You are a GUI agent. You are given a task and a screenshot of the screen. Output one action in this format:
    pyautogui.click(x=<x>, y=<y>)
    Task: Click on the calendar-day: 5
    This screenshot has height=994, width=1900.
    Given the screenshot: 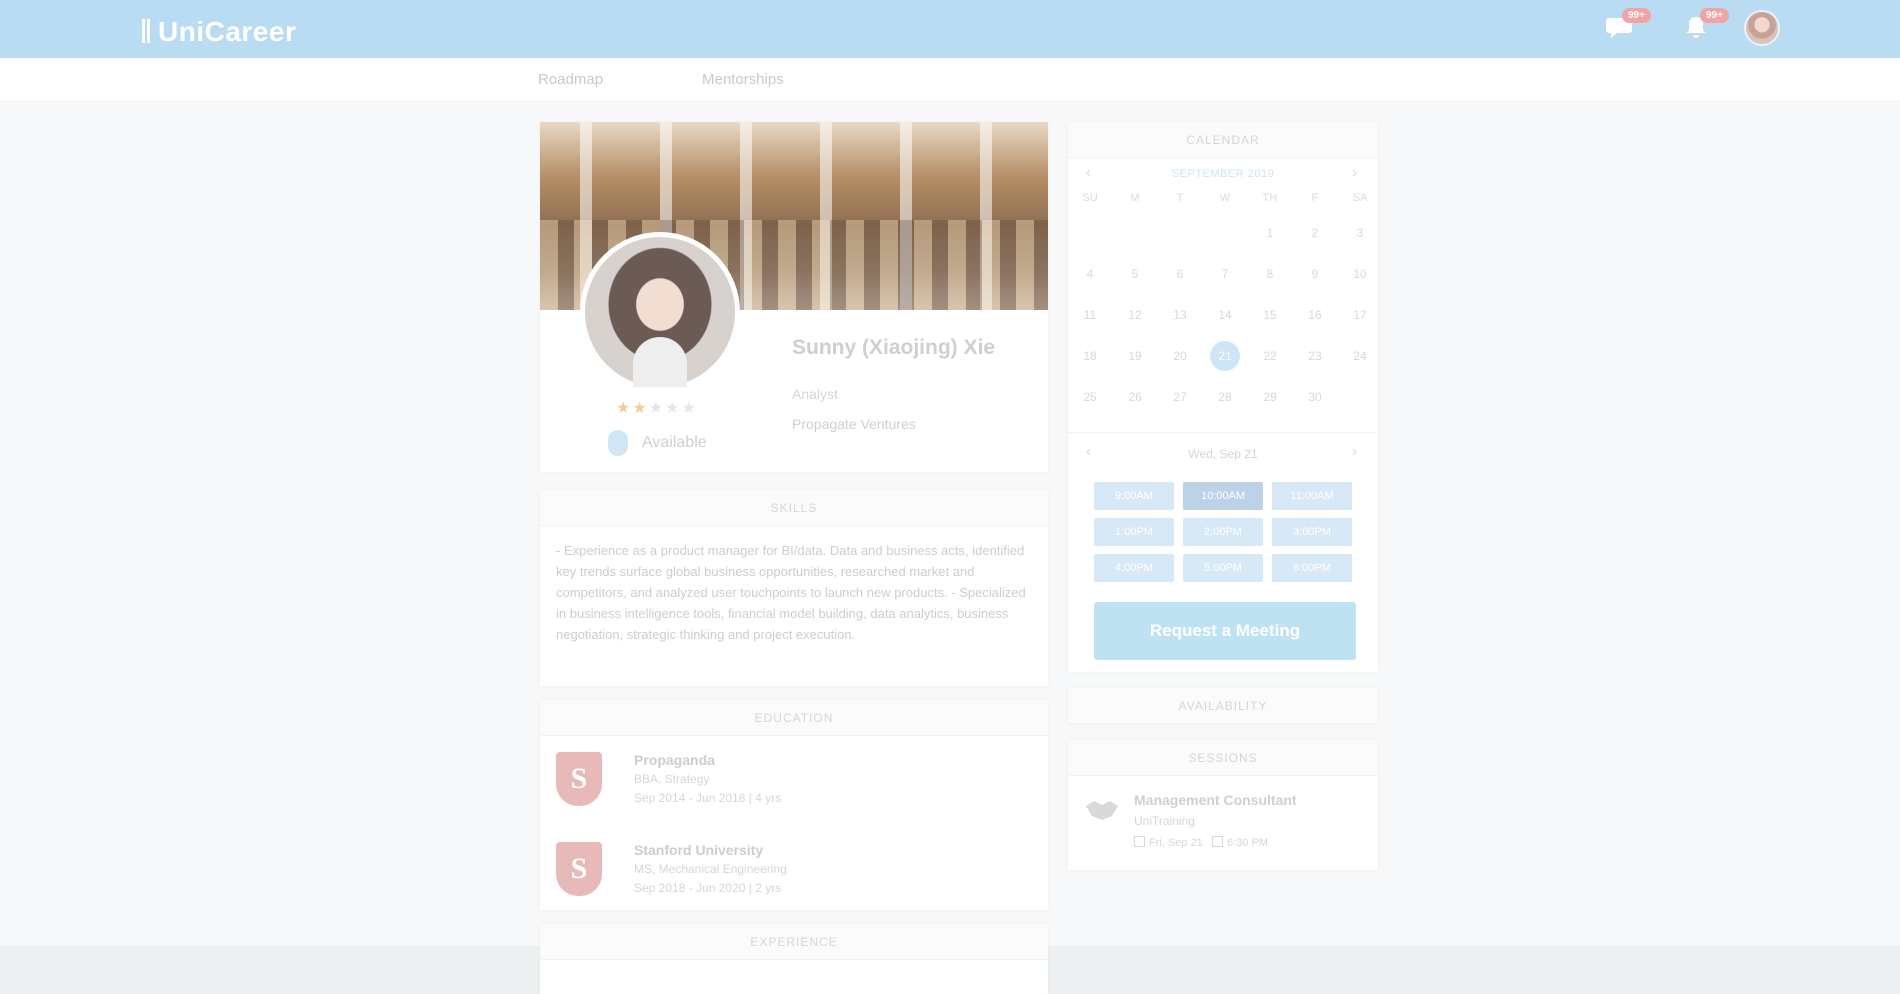 What is the action you would take?
    pyautogui.click(x=1135, y=274)
    